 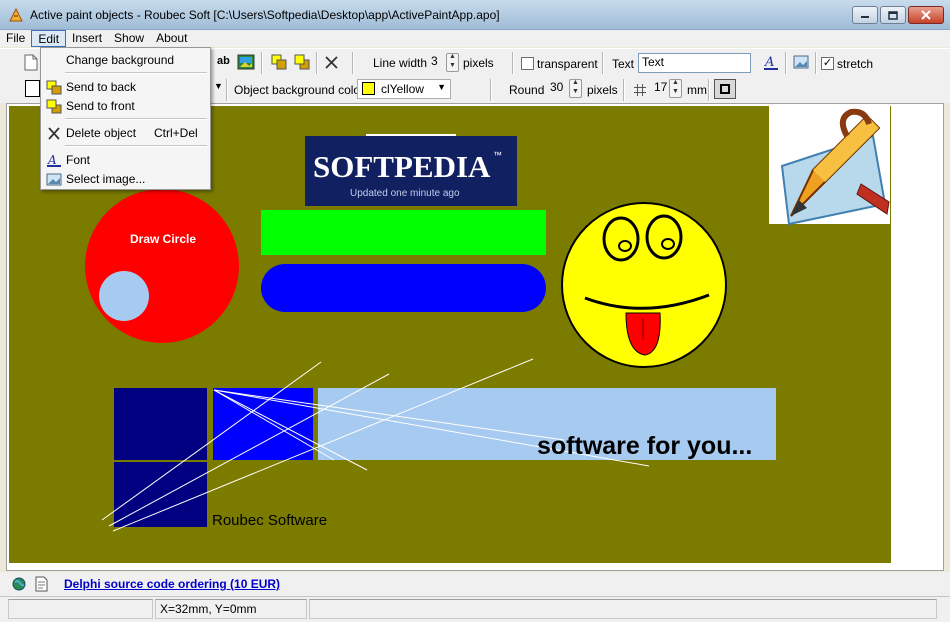 What do you see at coordinates (16, 14) in the screenshot?
I see `app-icon` at bounding box center [16, 14].